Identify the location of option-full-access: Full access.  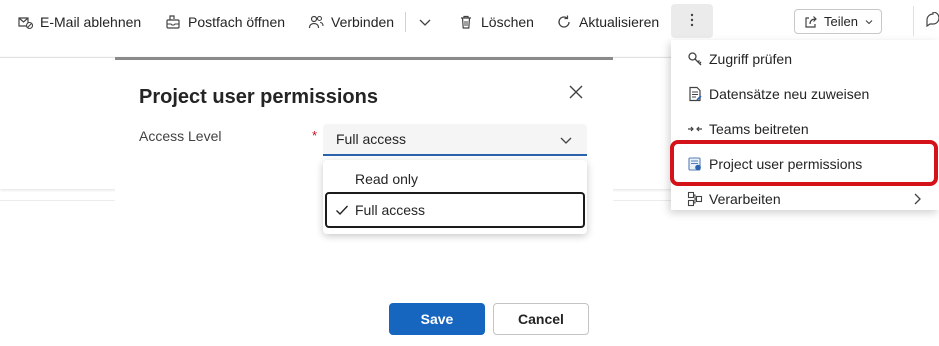
(455, 210).